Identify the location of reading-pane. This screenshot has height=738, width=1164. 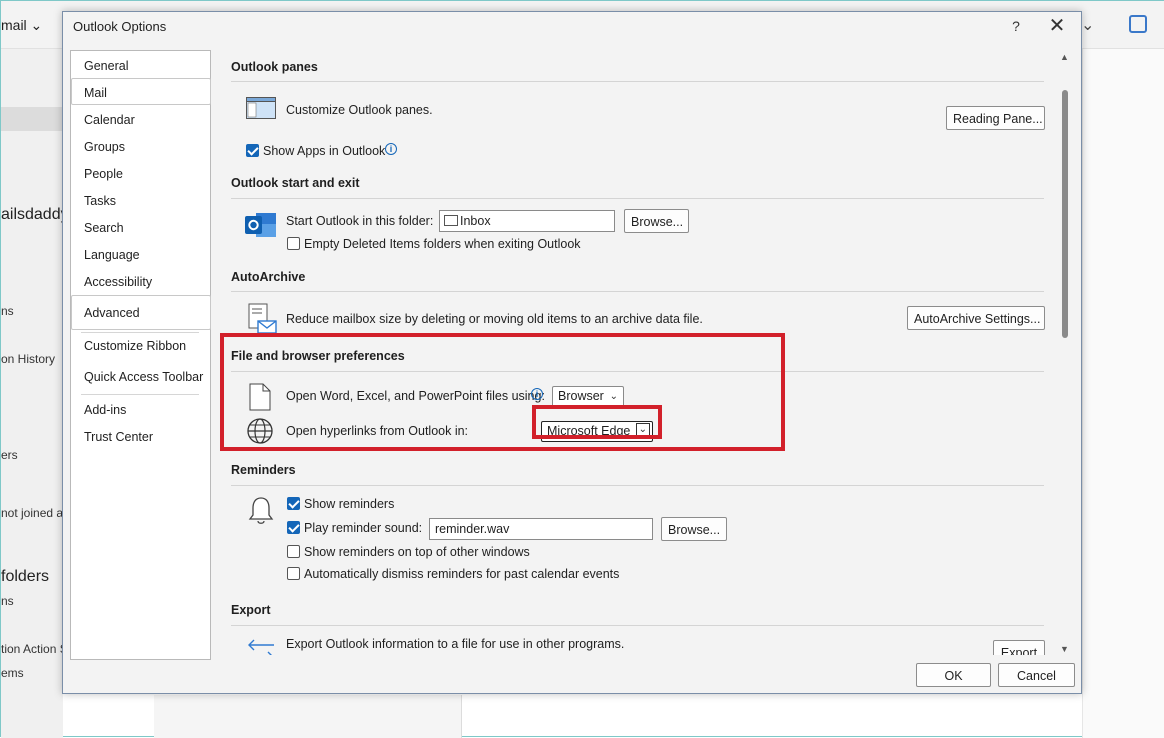
(1123, 393).